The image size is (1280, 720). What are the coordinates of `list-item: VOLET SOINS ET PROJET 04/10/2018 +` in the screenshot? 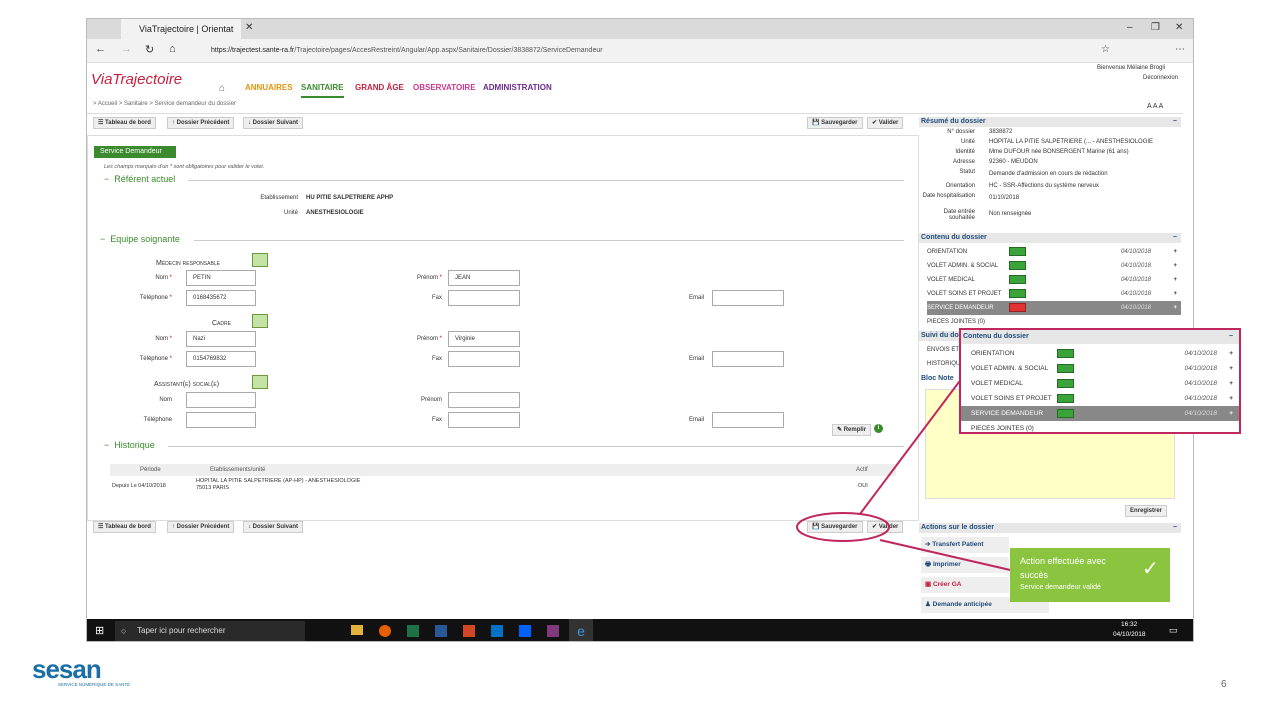 It's located at (1100, 398).